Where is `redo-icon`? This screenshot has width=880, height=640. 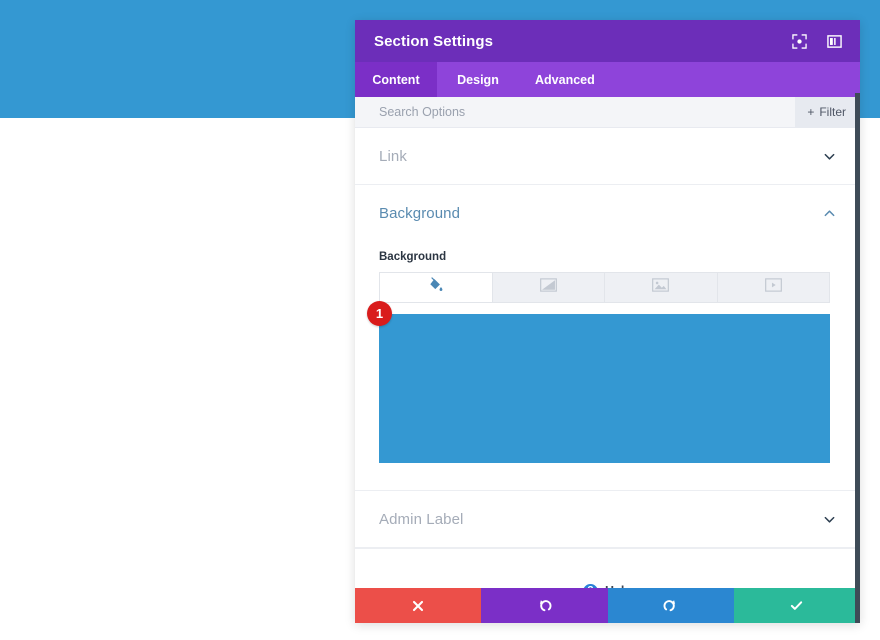 redo-icon is located at coordinates (669, 606).